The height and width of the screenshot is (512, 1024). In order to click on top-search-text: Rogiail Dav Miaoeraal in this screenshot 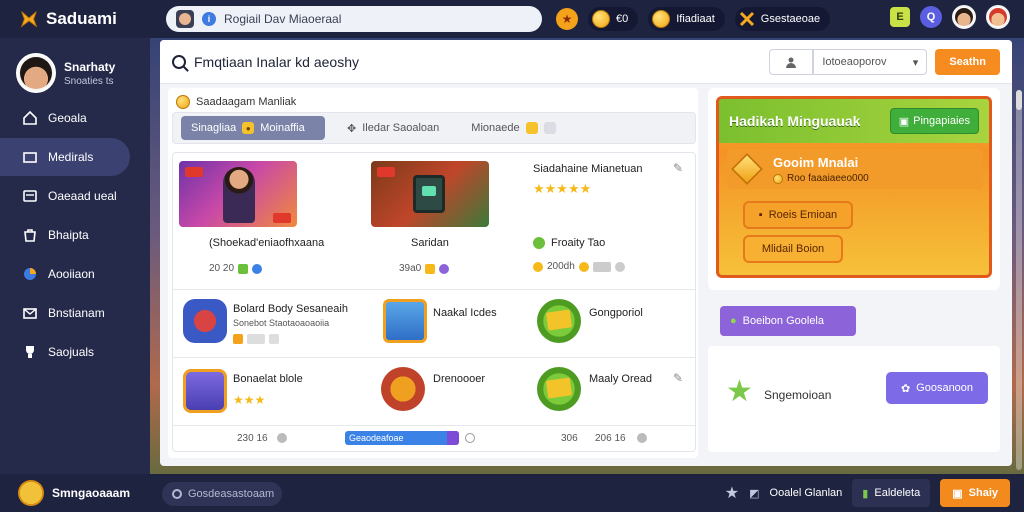, I will do `click(283, 19)`.